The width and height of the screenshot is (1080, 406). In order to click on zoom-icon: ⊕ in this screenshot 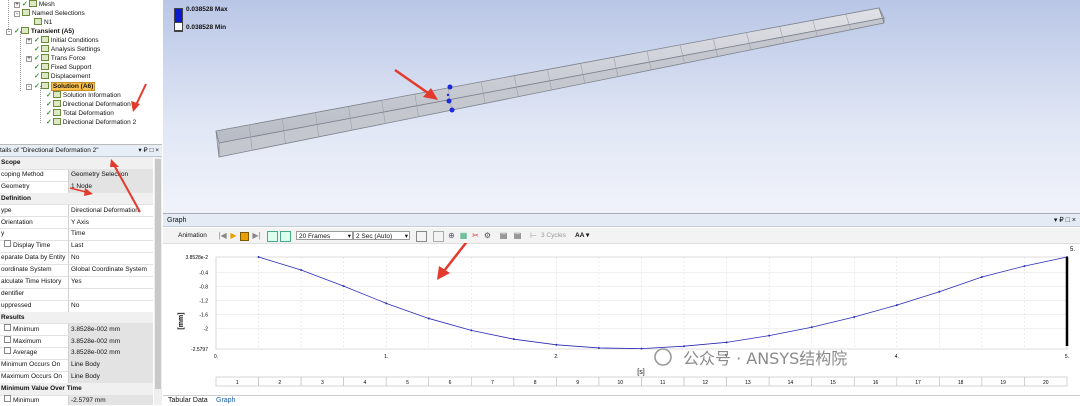, I will do `click(451, 235)`.